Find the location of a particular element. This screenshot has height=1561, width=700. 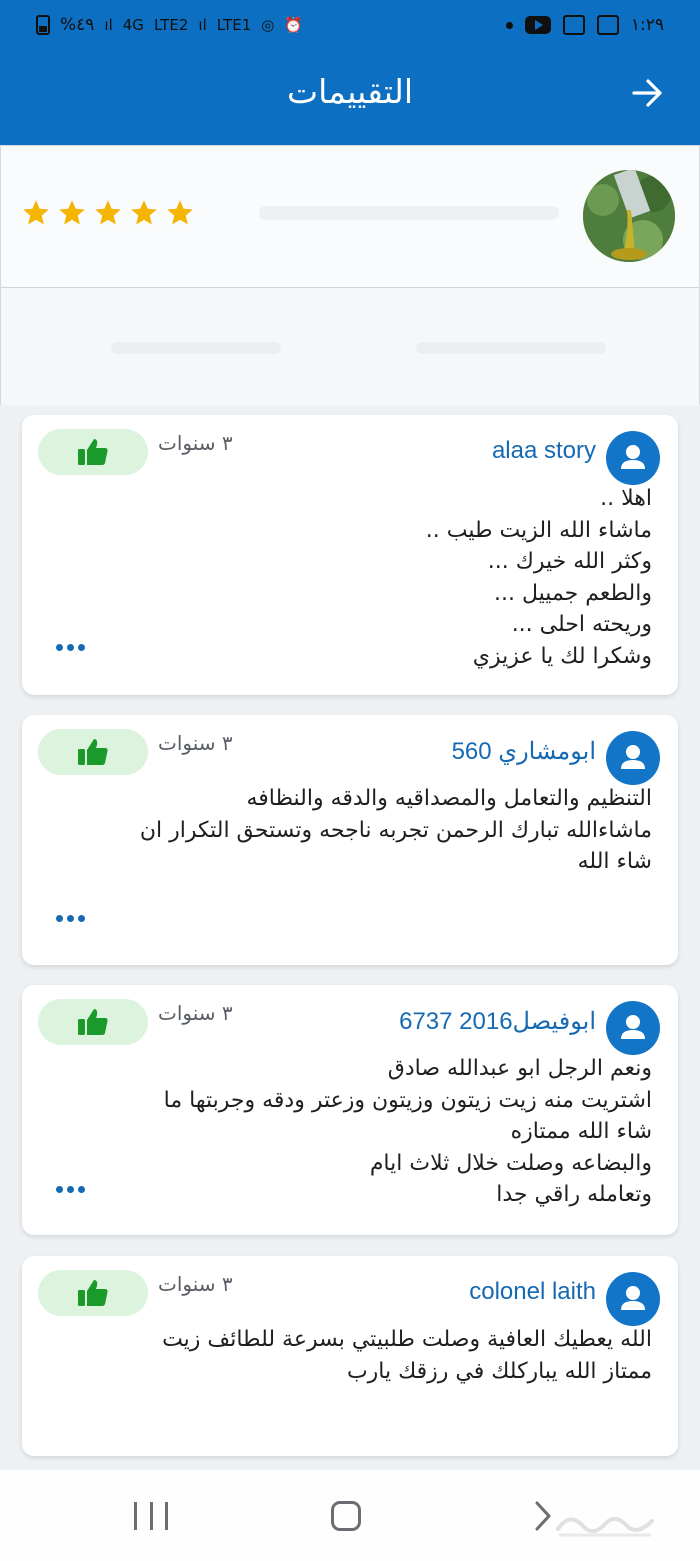

haraj-logo-watermark is located at coordinates (605, 1526).